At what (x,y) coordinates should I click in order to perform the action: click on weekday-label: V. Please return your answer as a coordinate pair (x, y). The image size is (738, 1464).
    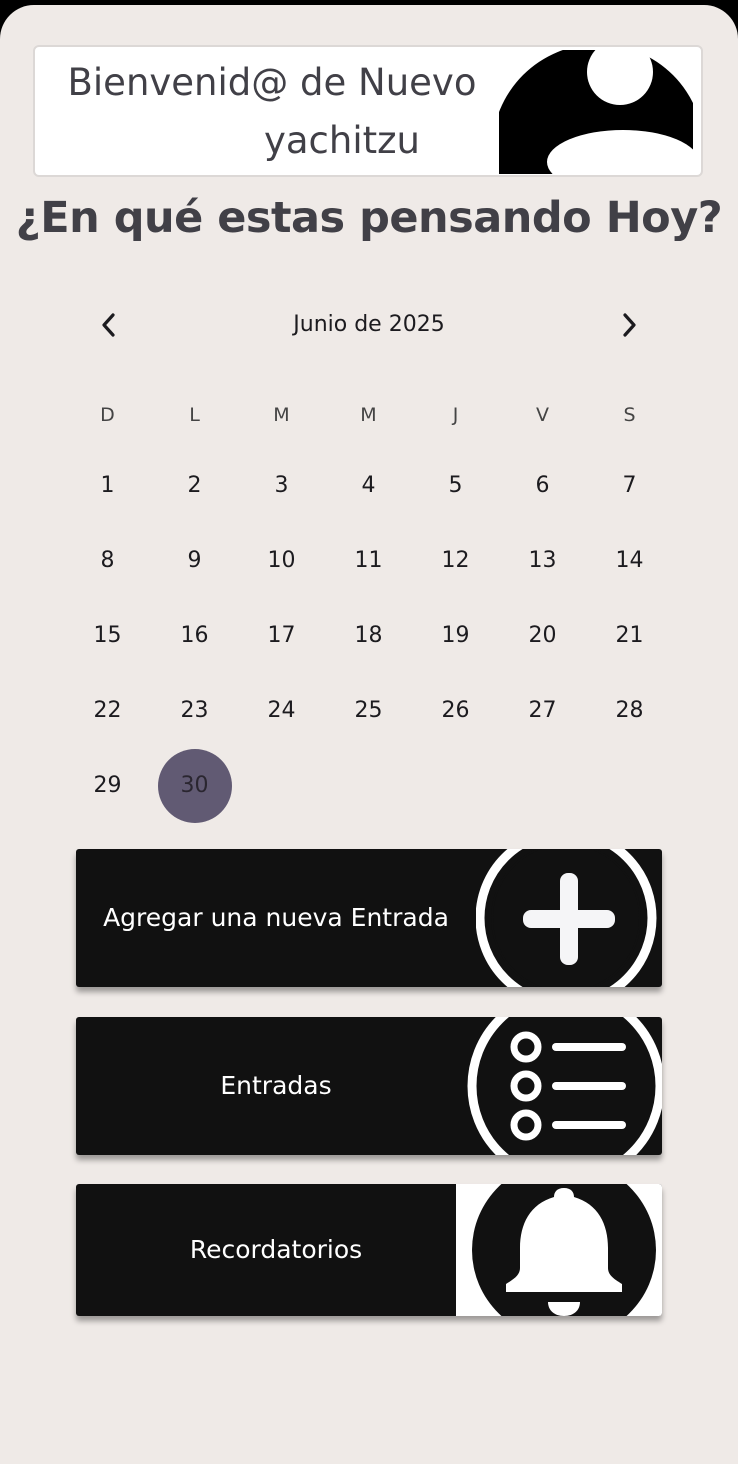
    Looking at the image, I should click on (542, 415).